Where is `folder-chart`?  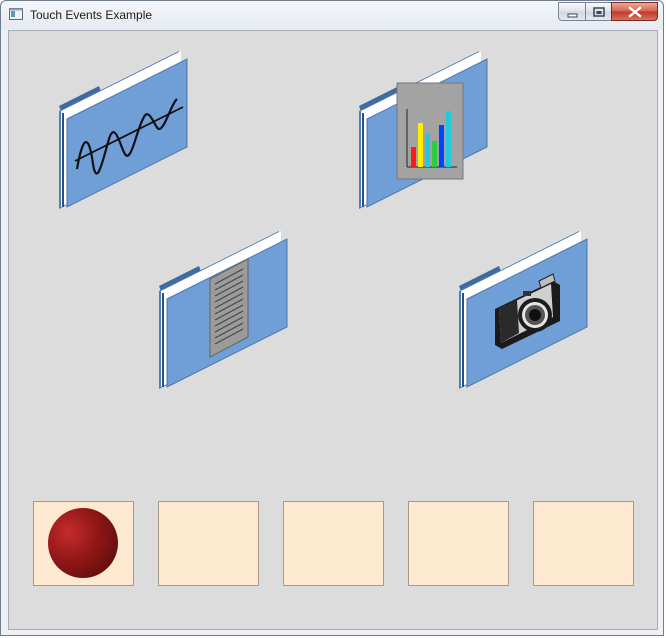 folder-chart is located at coordinates (430, 134).